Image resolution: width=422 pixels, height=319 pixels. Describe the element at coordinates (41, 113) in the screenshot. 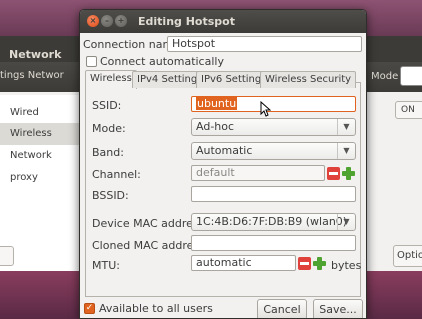

I see `sidebar-item-wired: Wired` at that location.